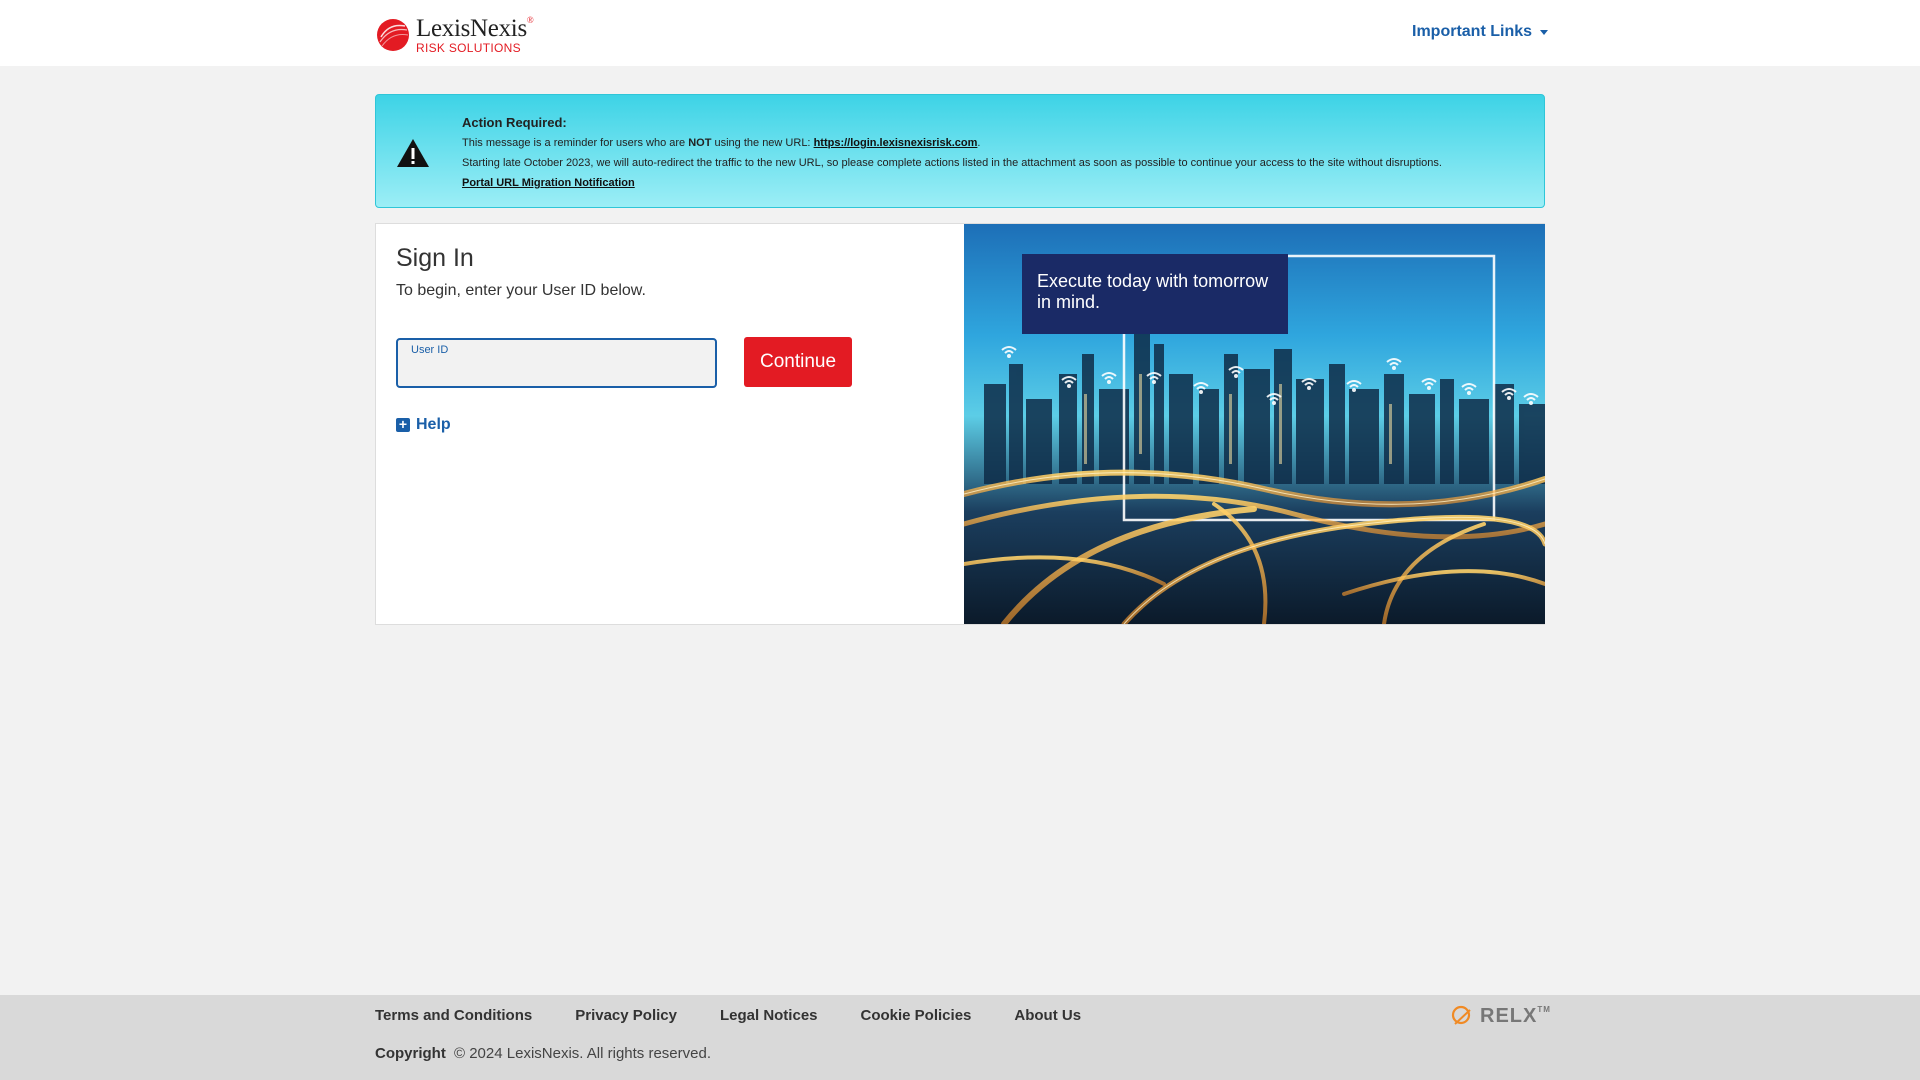 This screenshot has height=1080, width=1920. Describe the element at coordinates (468, 48) in the screenshot. I see `logo-subtitle: RISK SOLUTIONS` at that location.